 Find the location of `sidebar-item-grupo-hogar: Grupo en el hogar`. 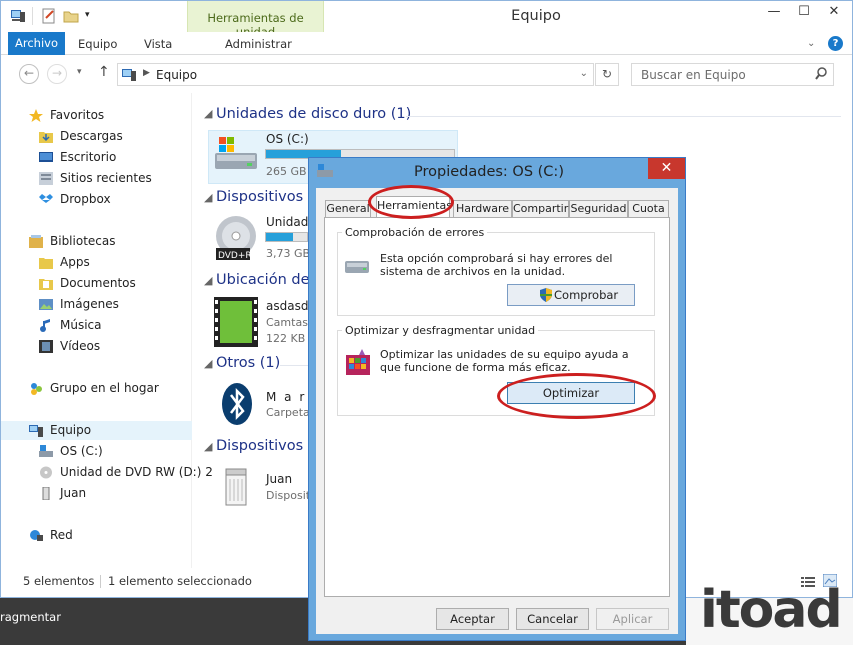

sidebar-item-grupo-hogar: Grupo en el hogar is located at coordinates (96, 388).